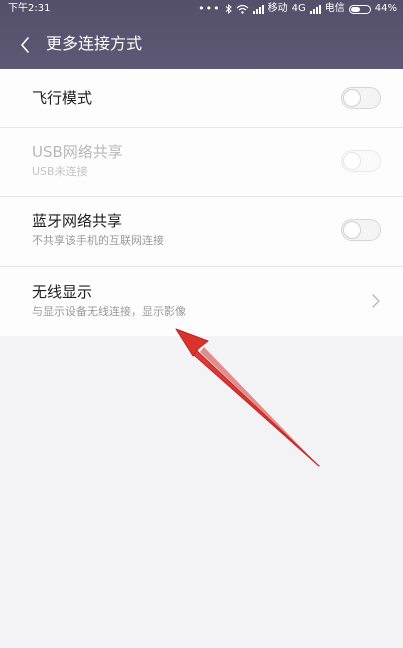  I want to click on chevron-left-icon, so click(25, 45).